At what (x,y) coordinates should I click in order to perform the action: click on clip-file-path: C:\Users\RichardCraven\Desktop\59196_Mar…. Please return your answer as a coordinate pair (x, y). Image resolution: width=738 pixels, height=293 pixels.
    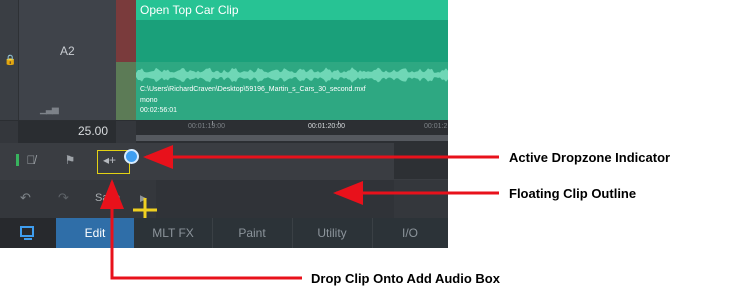
    Looking at the image, I should click on (253, 89).